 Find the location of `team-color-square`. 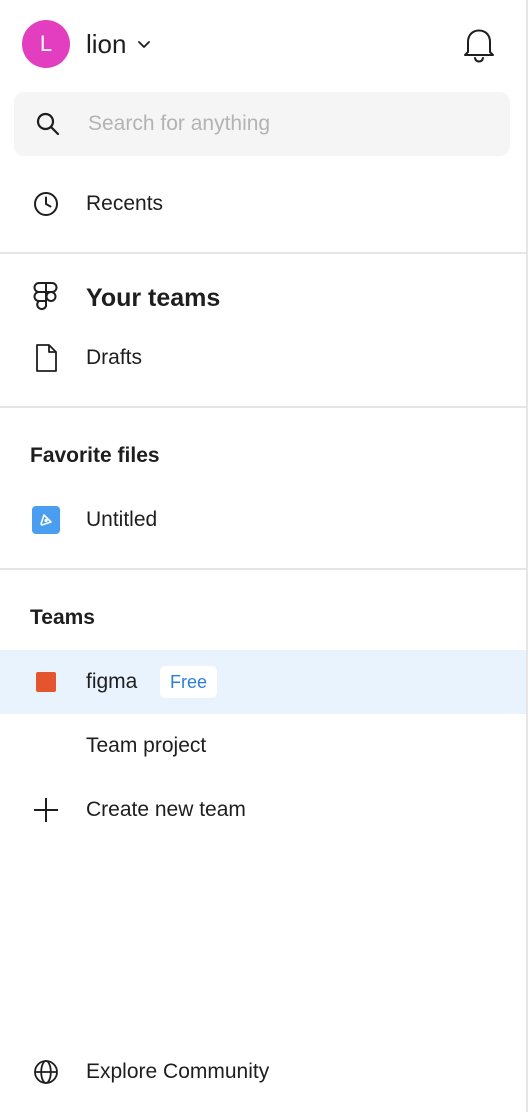

team-color-square is located at coordinates (46, 682).